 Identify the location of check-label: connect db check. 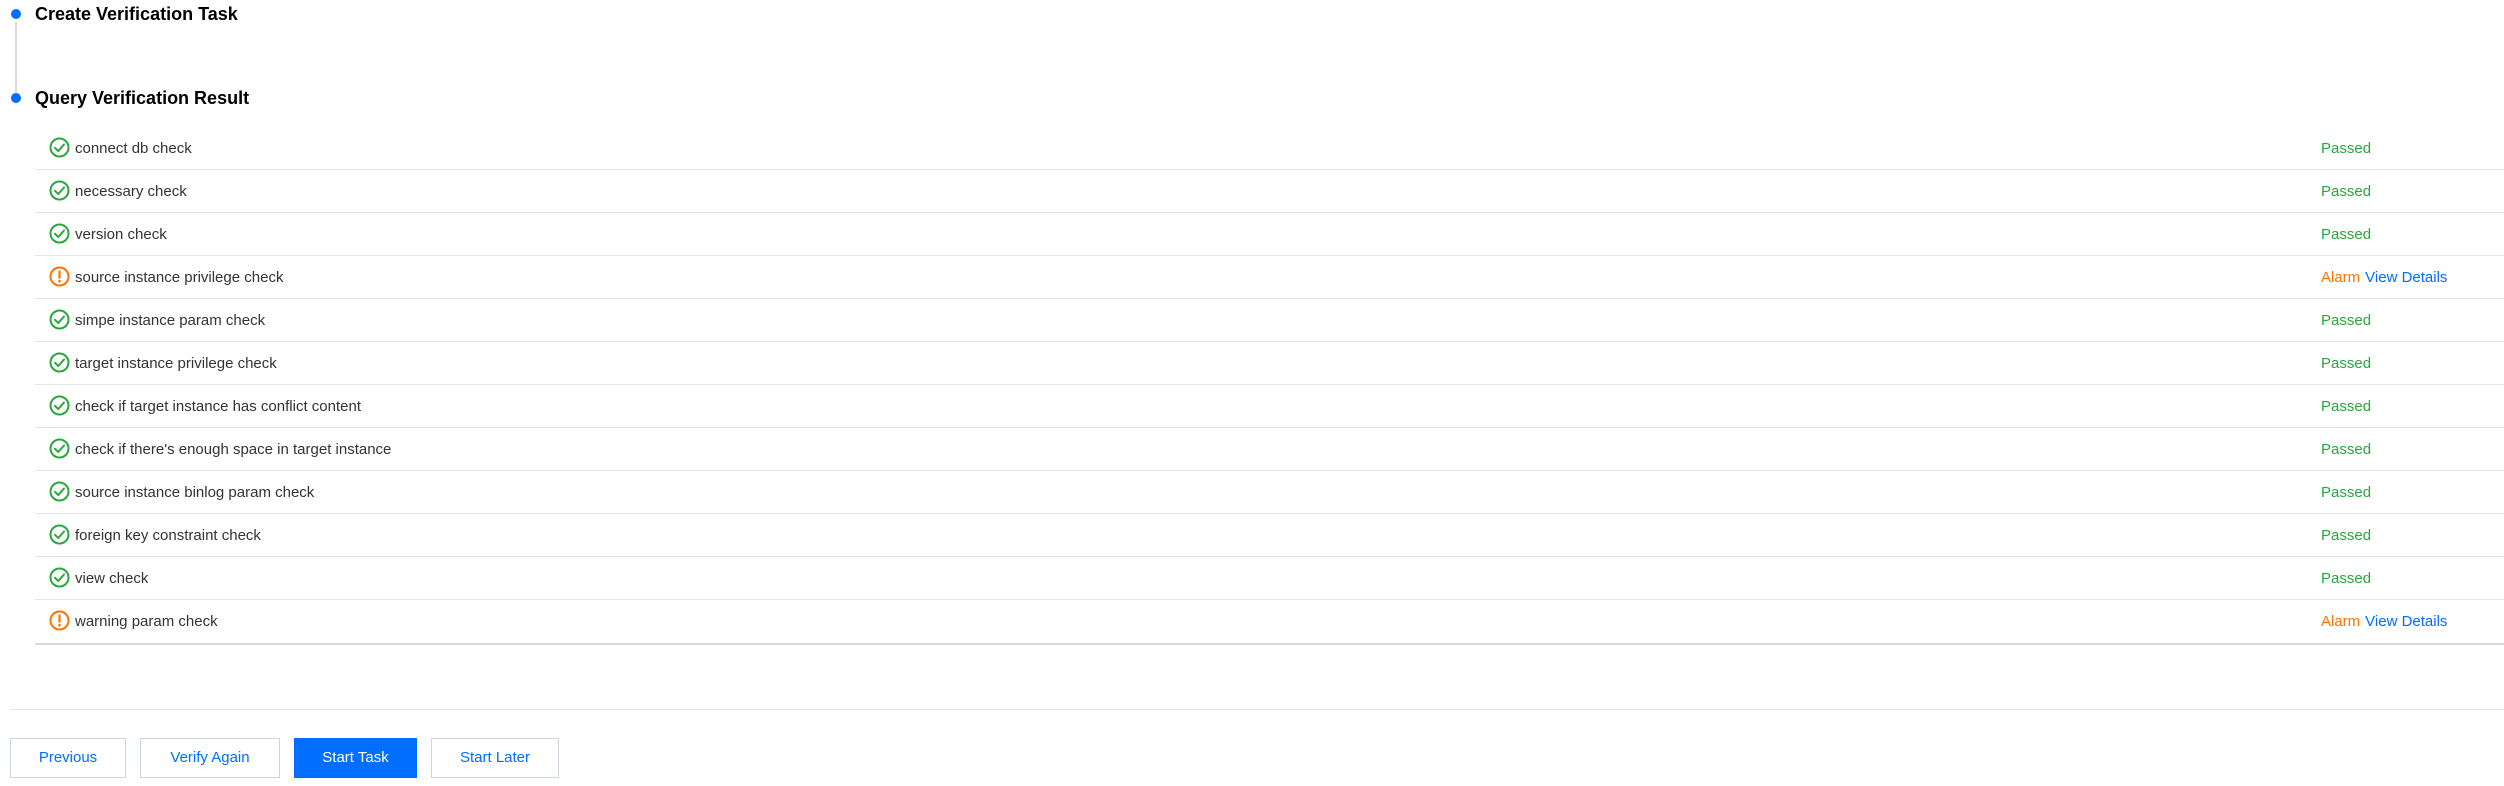
(133, 148).